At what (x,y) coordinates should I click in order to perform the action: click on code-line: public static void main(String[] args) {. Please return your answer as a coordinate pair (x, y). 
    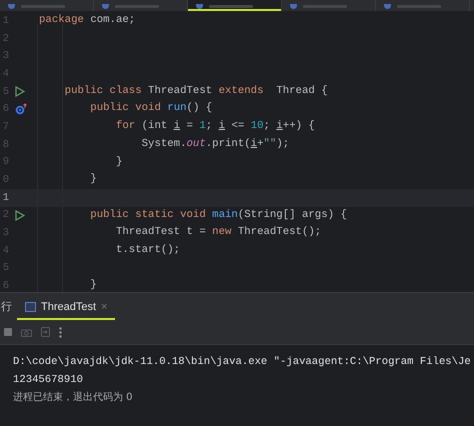
    Looking at the image, I should click on (218, 215).